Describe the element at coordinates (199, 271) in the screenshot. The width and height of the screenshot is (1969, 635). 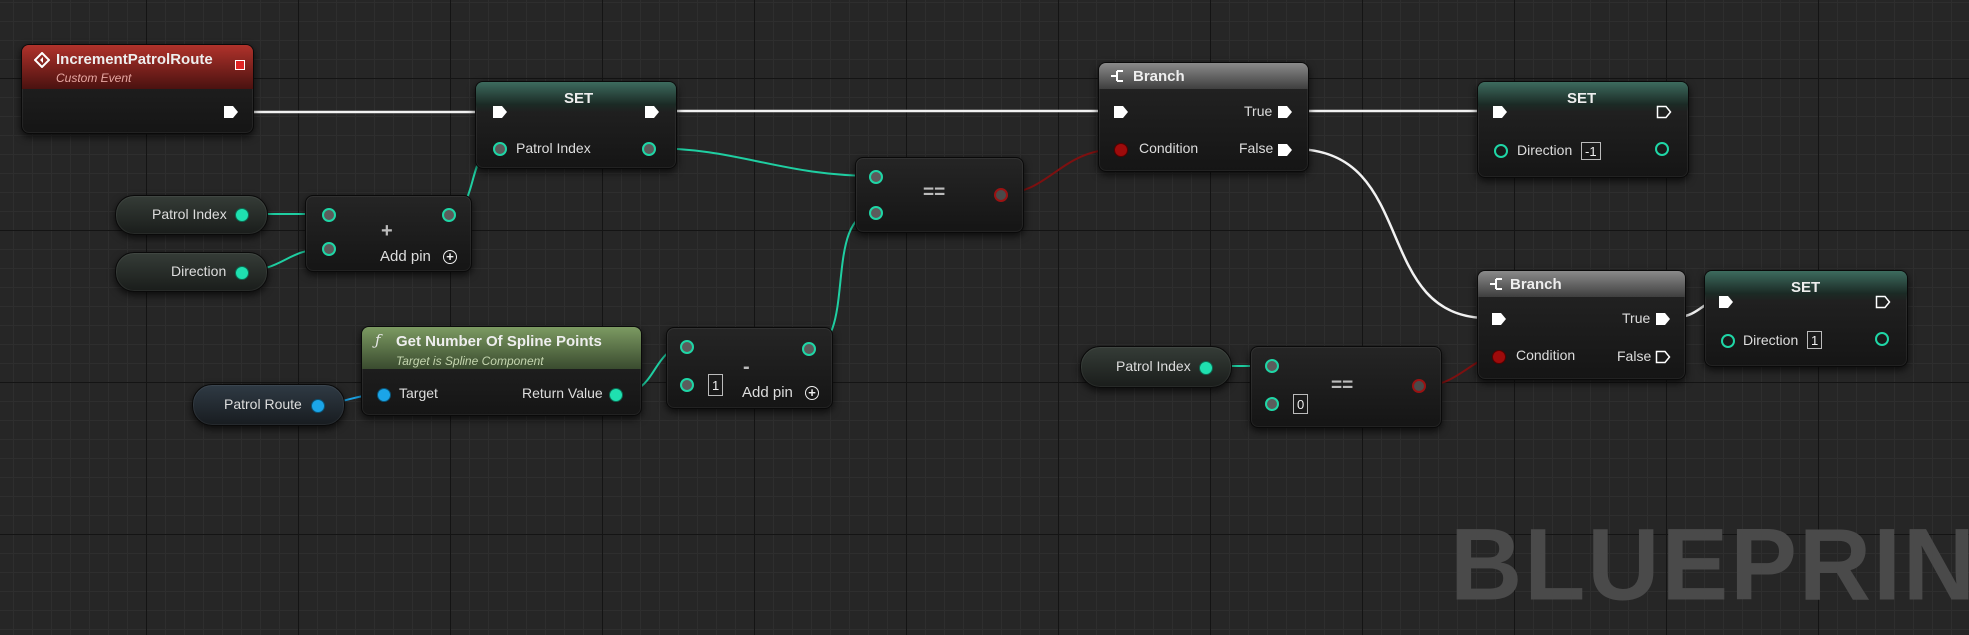
I see `getter-label: Direction` at that location.